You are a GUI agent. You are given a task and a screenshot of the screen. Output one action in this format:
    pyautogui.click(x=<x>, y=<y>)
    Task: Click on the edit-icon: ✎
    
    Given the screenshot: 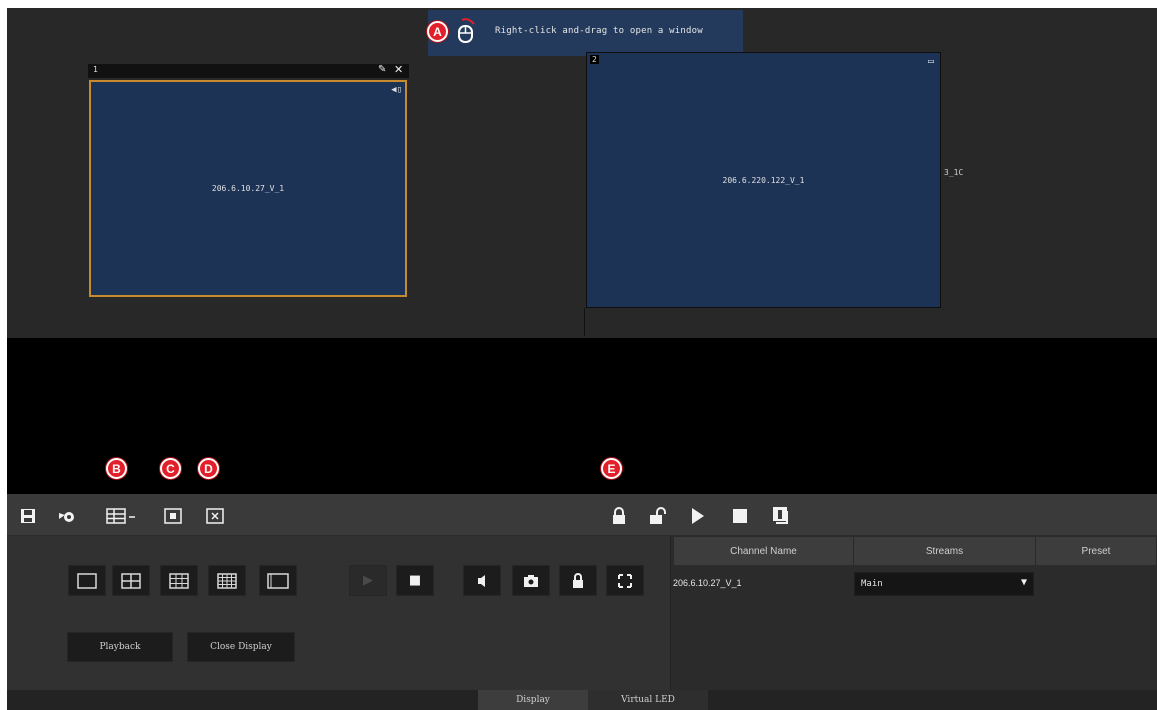 What is the action you would take?
    pyautogui.click(x=382, y=69)
    